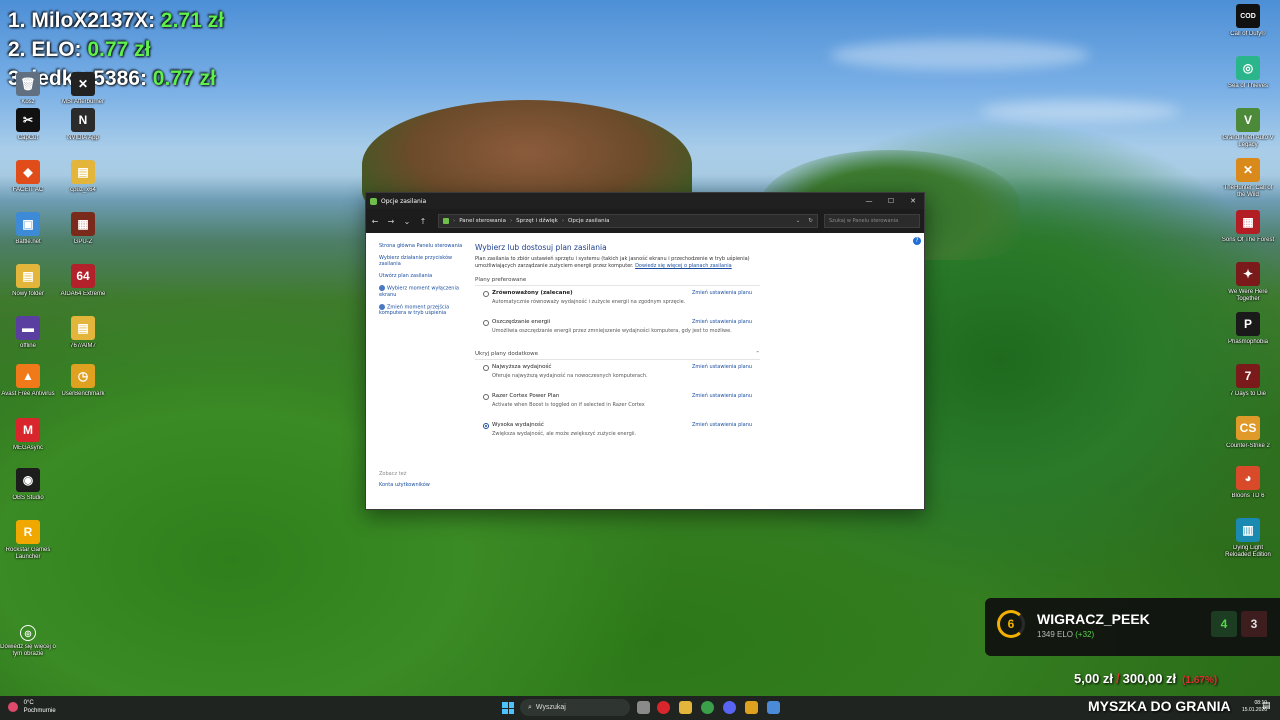  I want to click on section-header-hide-additional: Ukryj plany dodatkowe ⌃, so click(617, 355).